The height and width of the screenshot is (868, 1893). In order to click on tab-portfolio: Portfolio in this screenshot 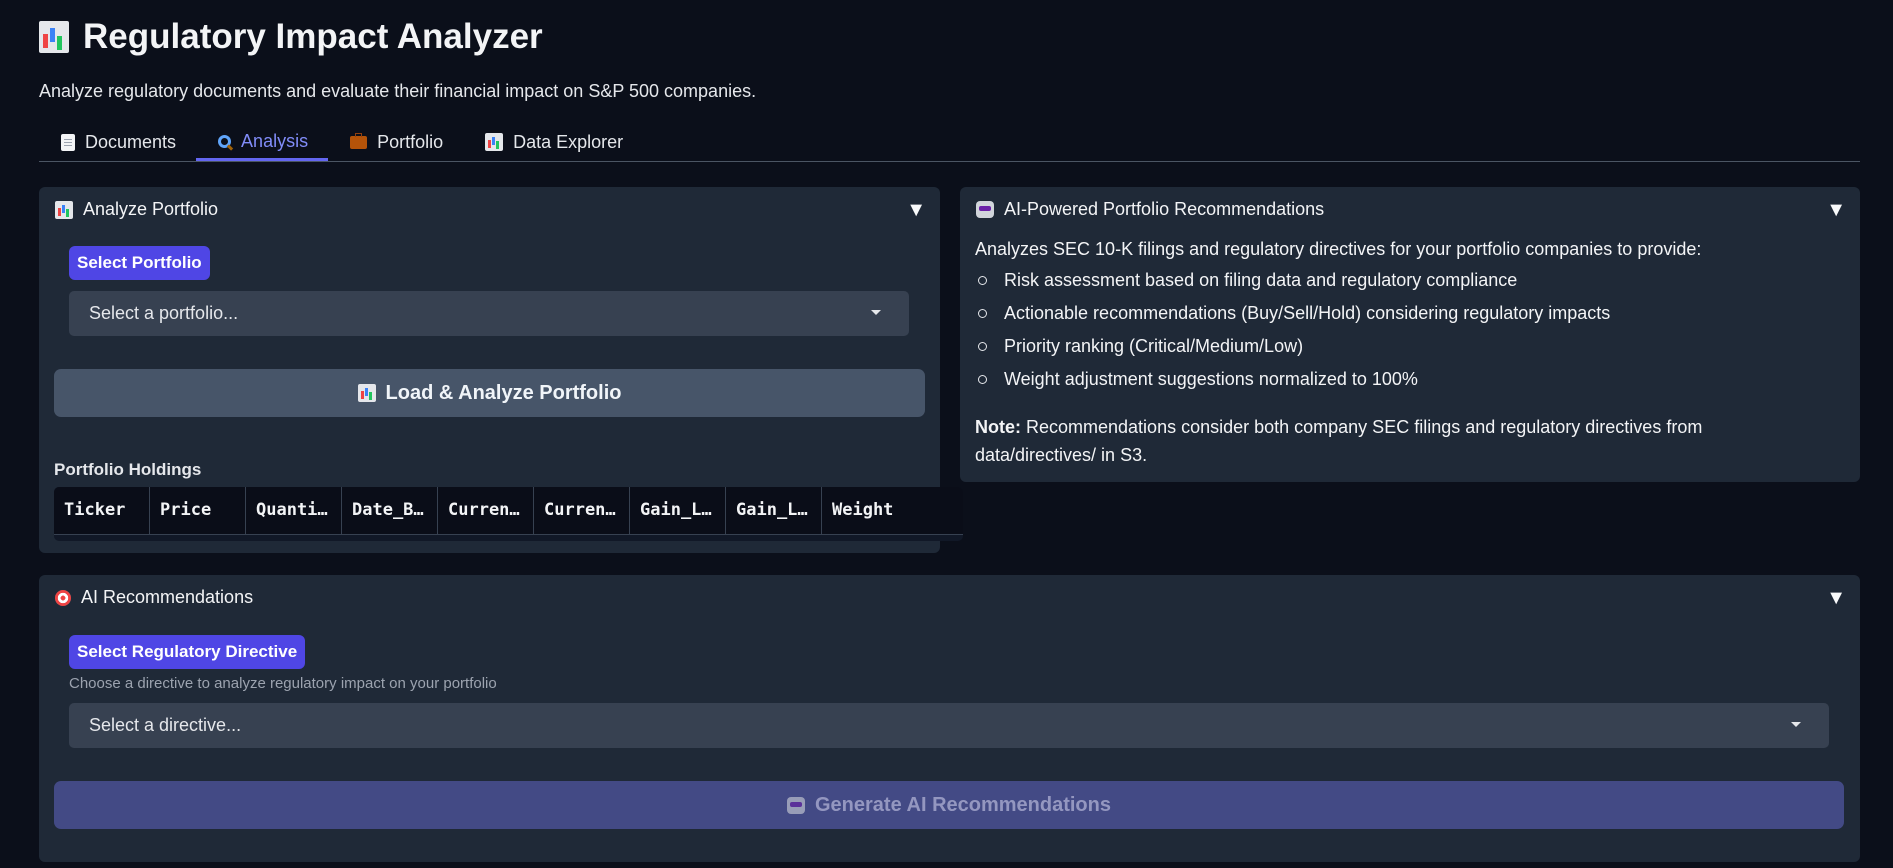, I will do `click(395, 142)`.